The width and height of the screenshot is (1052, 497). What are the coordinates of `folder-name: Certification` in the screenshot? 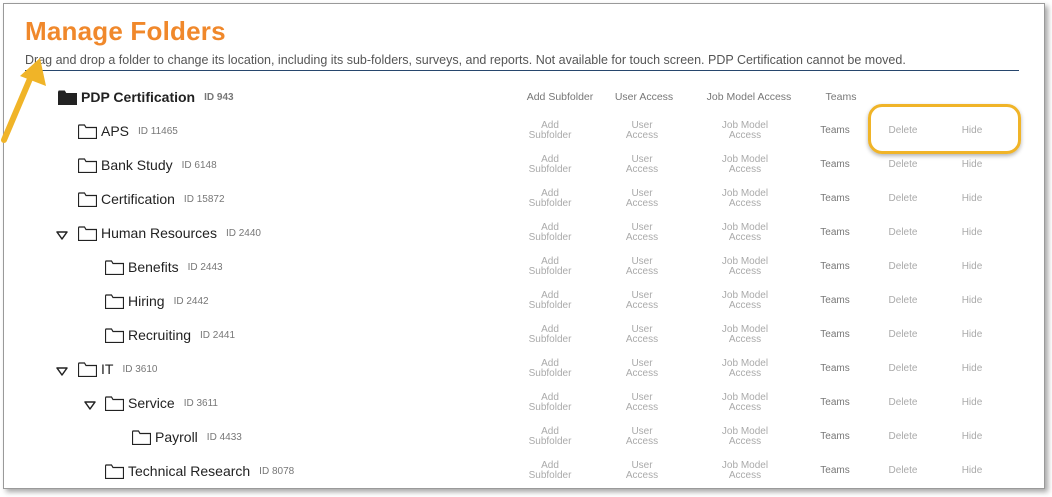 It's located at (138, 199).